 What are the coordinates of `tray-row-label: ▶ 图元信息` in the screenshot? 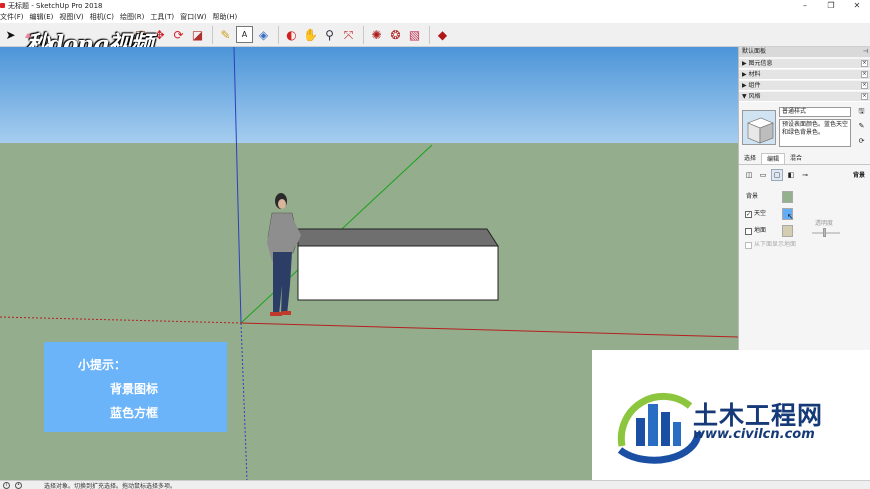 It's located at (757, 63).